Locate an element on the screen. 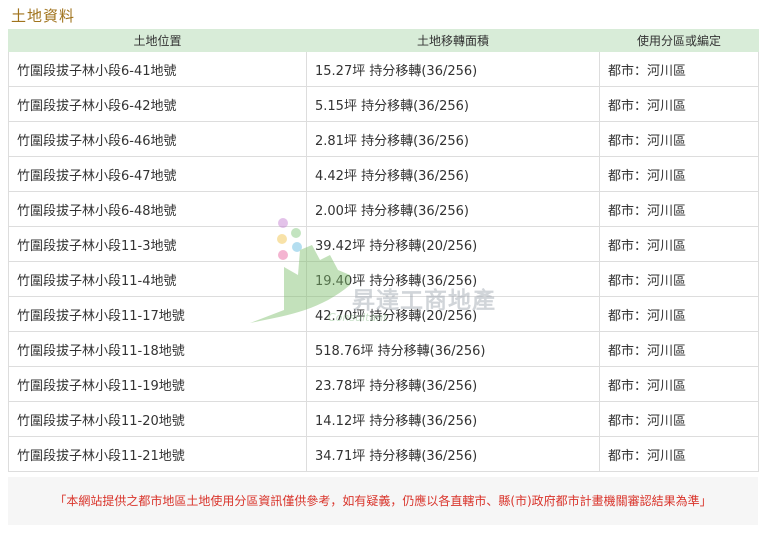 The width and height of the screenshot is (765, 541). table-row: 竹圍段拔子林小段6-48地號 2.00坪 持分移轉(36/256) 都市：河川區 is located at coordinates (383, 209).